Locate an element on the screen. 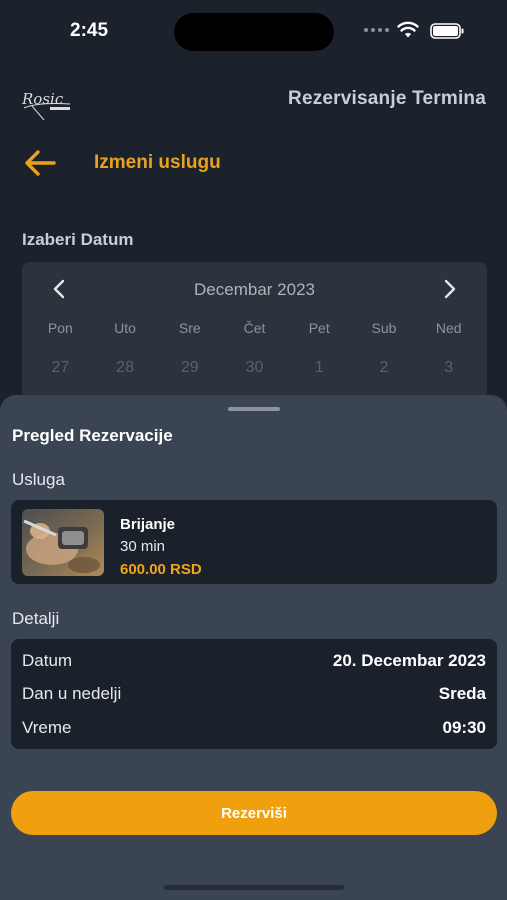 The image size is (507, 900). calendar-header: Decembar 2023 is located at coordinates (254, 290).